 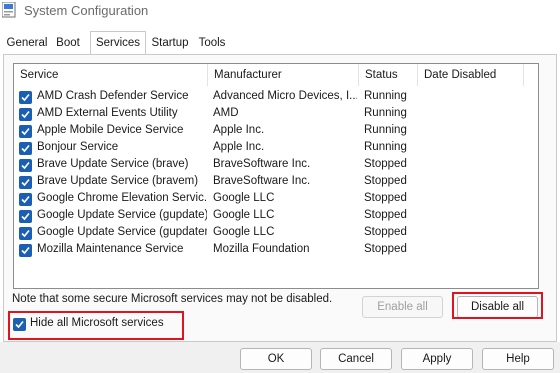 I want to click on tab-services: Services, so click(x=118, y=43).